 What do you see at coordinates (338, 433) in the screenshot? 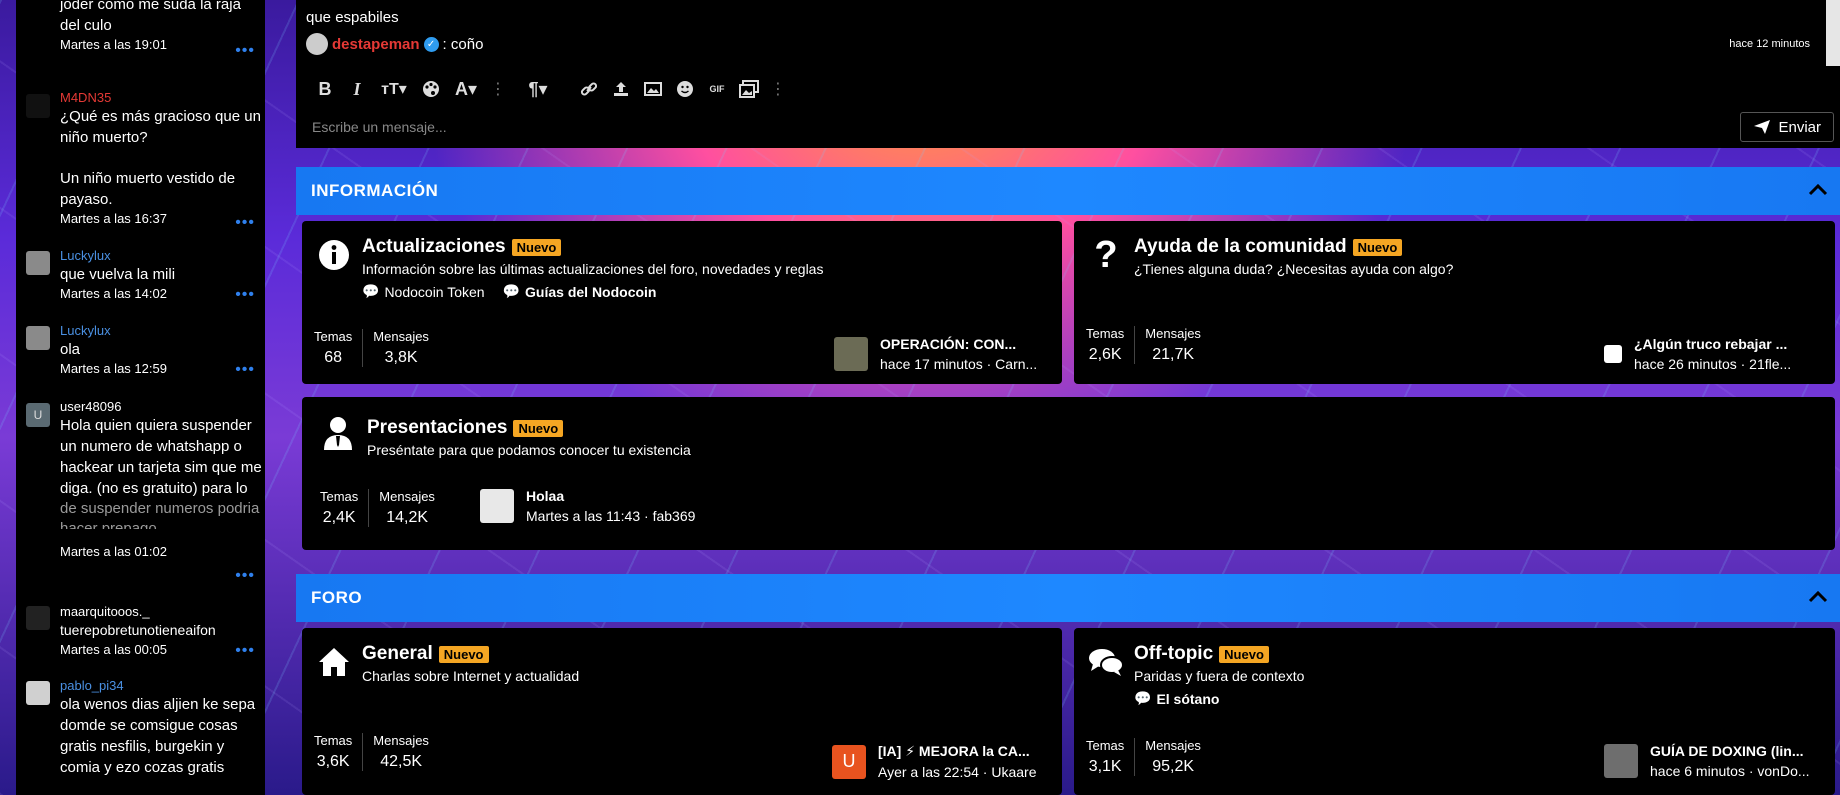
I see `user-tie-icon` at bounding box center [338, 433].